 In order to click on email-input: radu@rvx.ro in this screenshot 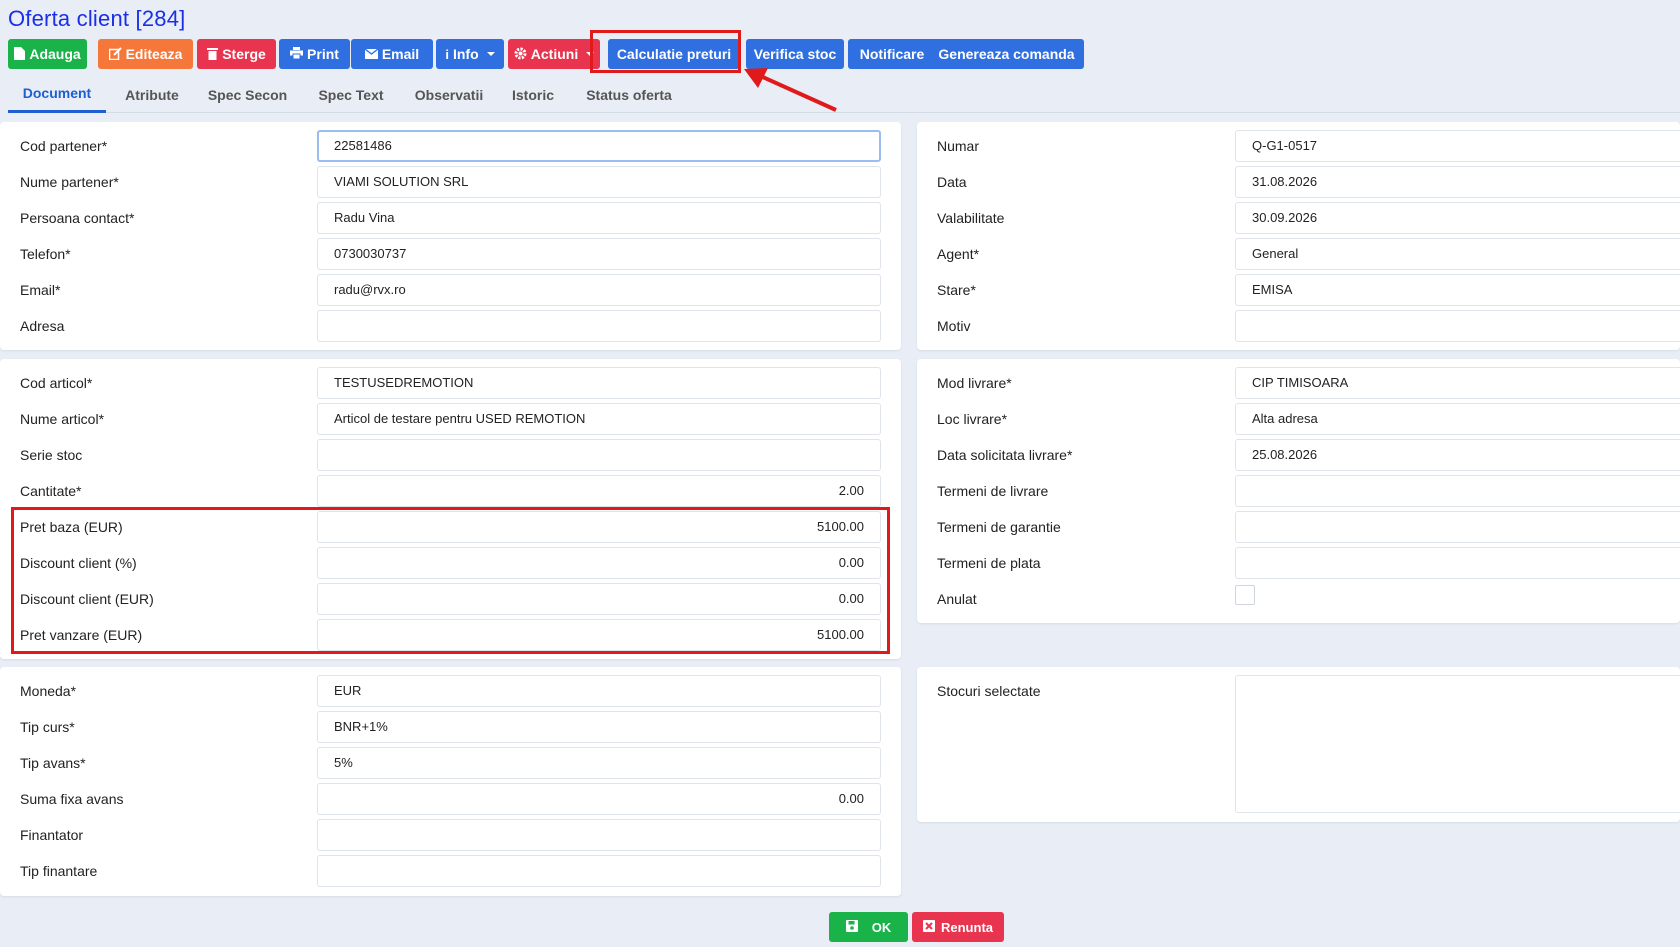, I will do `click(599, 290)`.